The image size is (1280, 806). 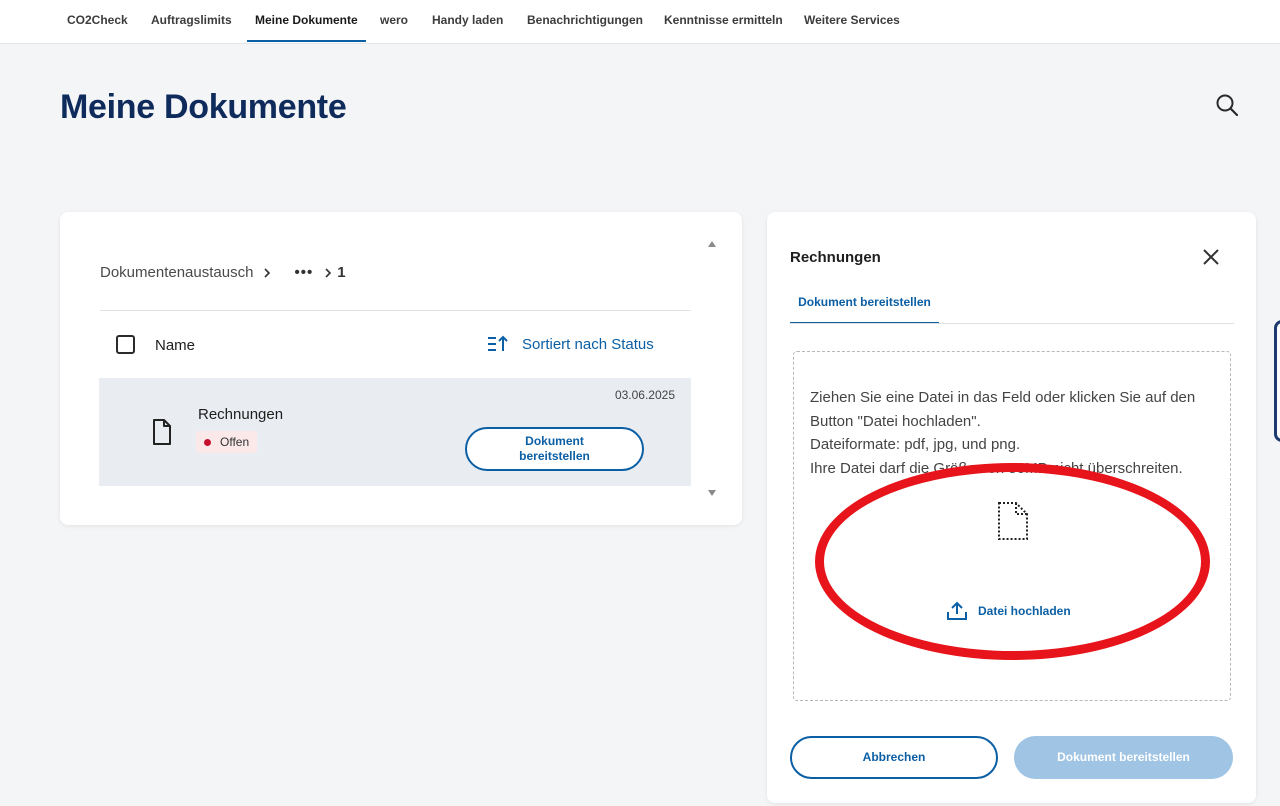 What do you see at coordinates (176, 272) in the screenshot?
I see `breadcrumb-root: Dokumentenaustausch` at bounding box center [176, 272].